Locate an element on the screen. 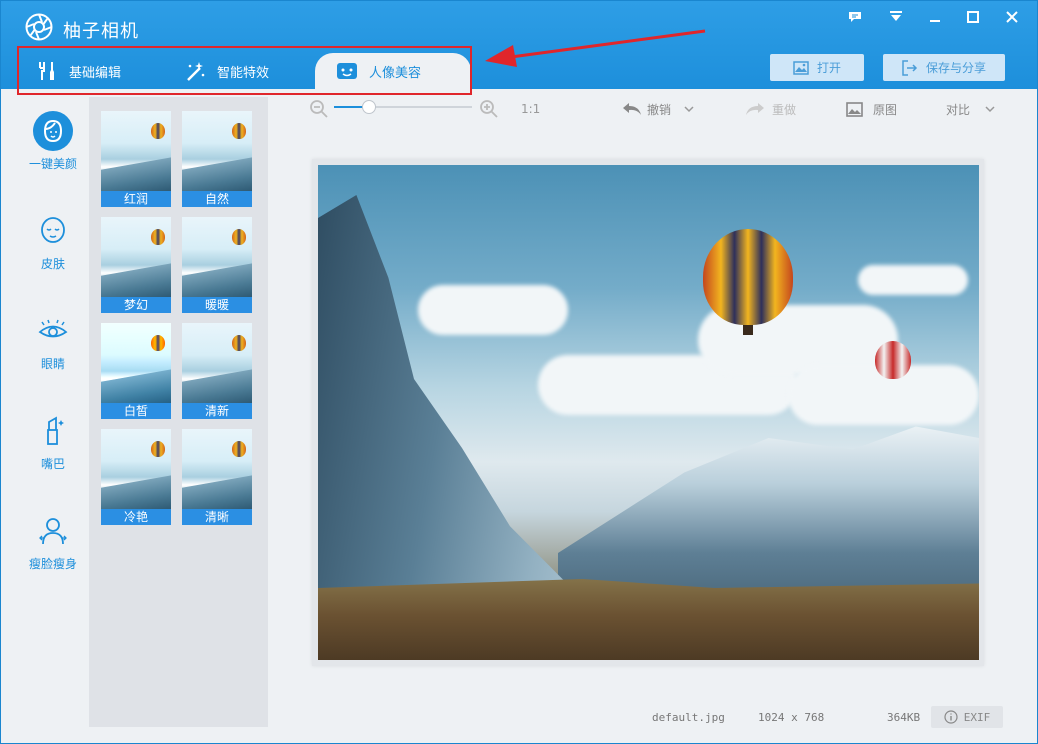 Image resolution: width=1038 pixels, height=744 pixels. tab-label: 基础编辑 is located at coordinates (95, 73).